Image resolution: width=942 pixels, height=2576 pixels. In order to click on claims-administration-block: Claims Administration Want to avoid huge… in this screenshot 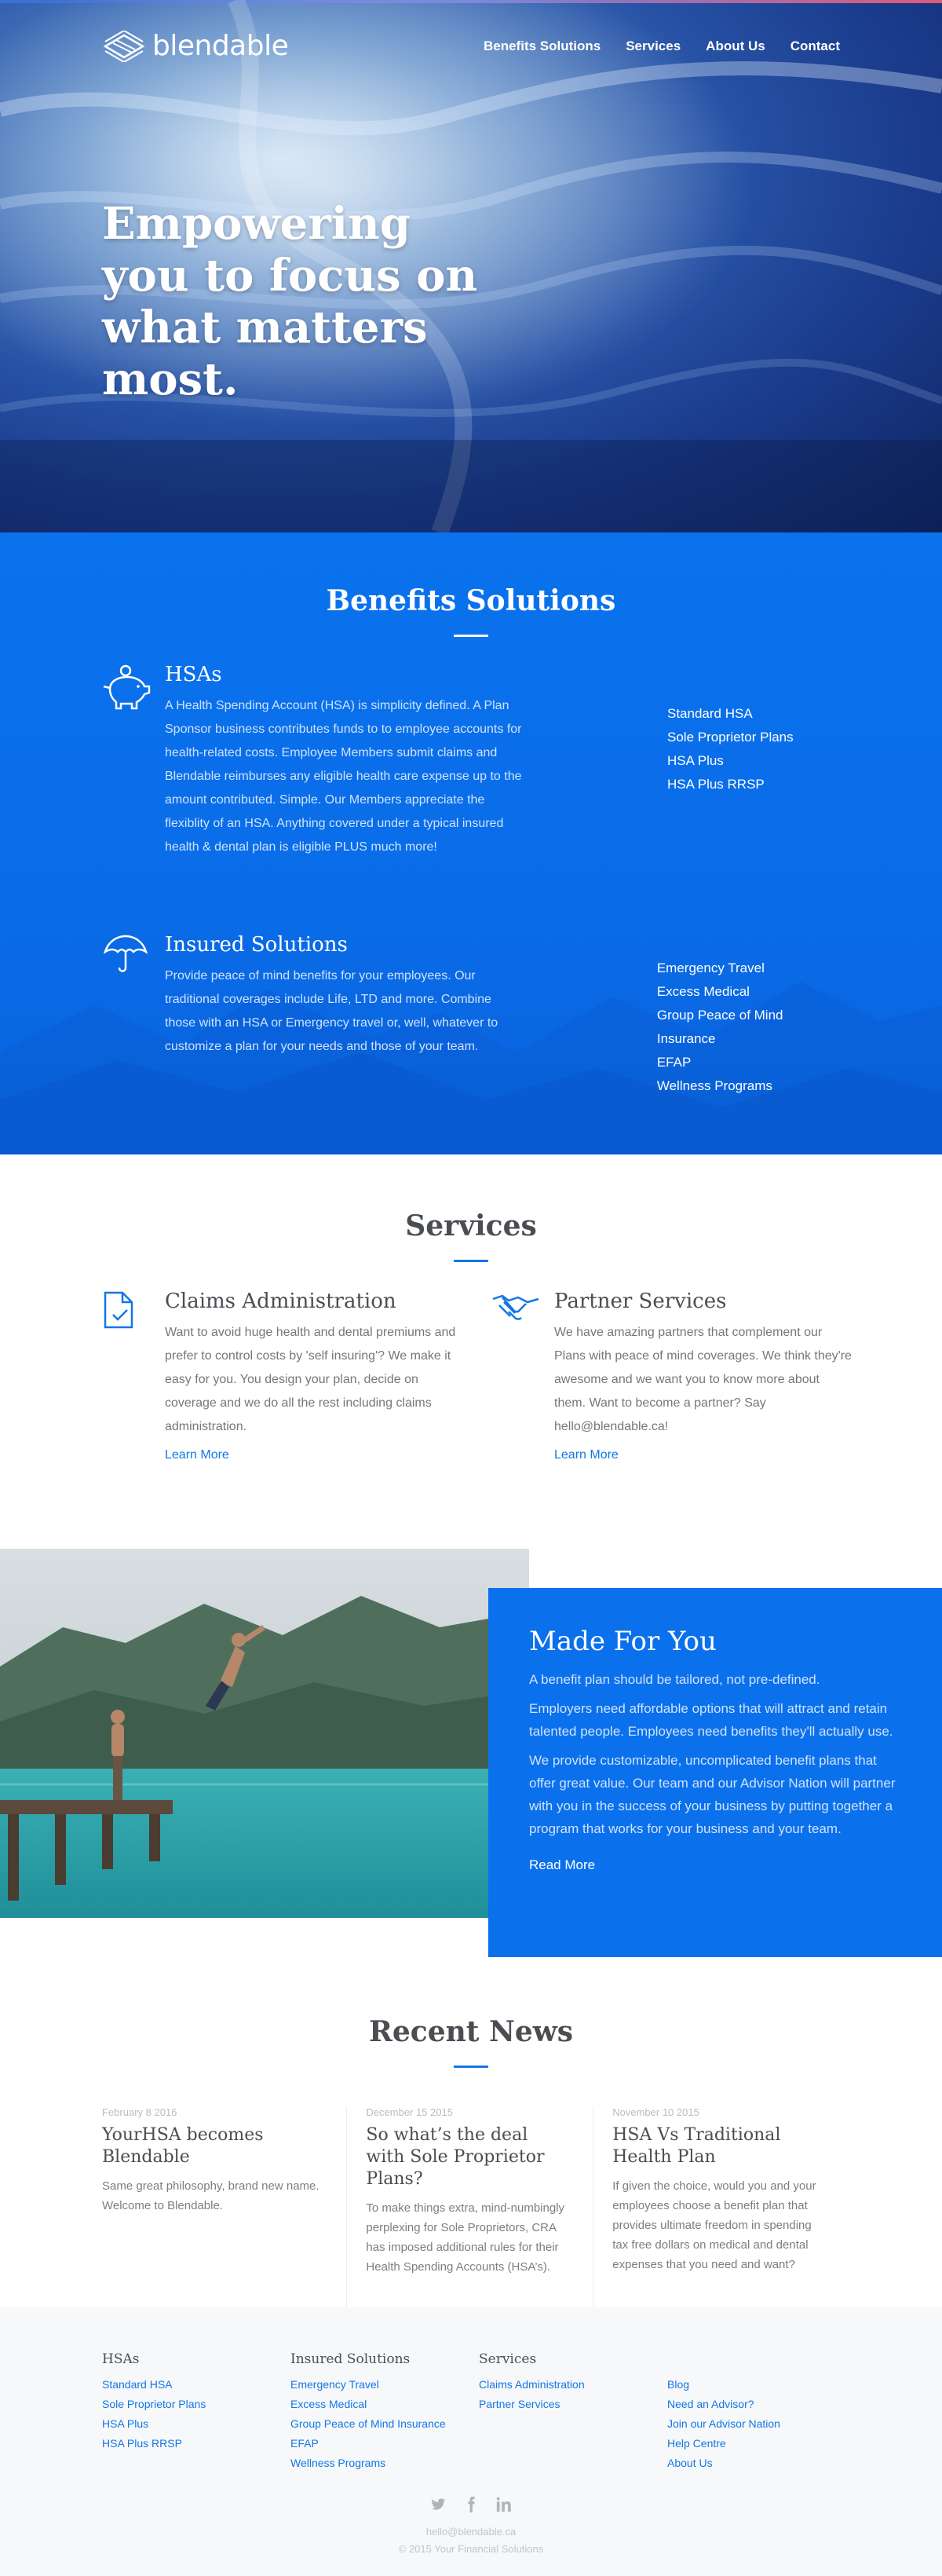, I will do `click(282, 1376)`.